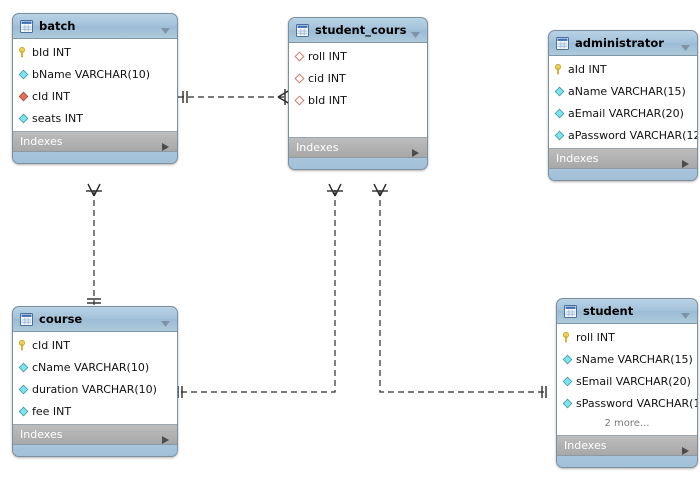  What do you see at coordinates (95, 411) in the screenshot?
I see `table-column-row: fee INT` at bounding box center [95, 411].